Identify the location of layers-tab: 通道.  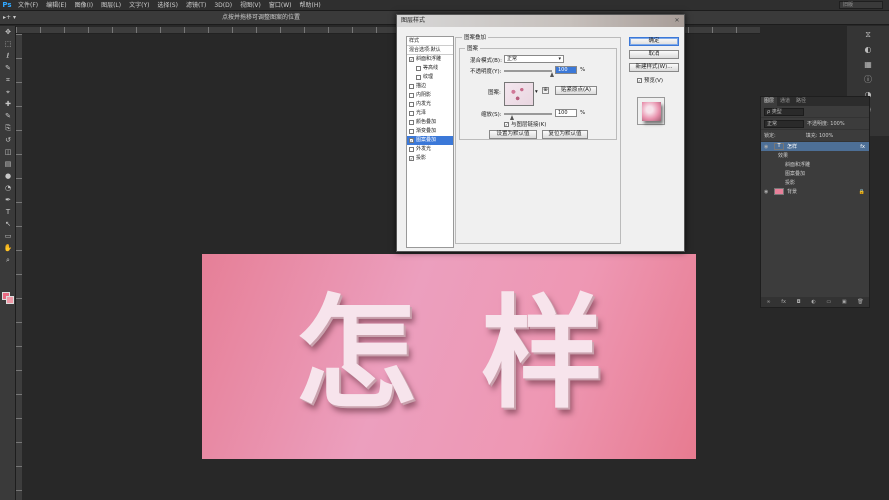
(785, 101).